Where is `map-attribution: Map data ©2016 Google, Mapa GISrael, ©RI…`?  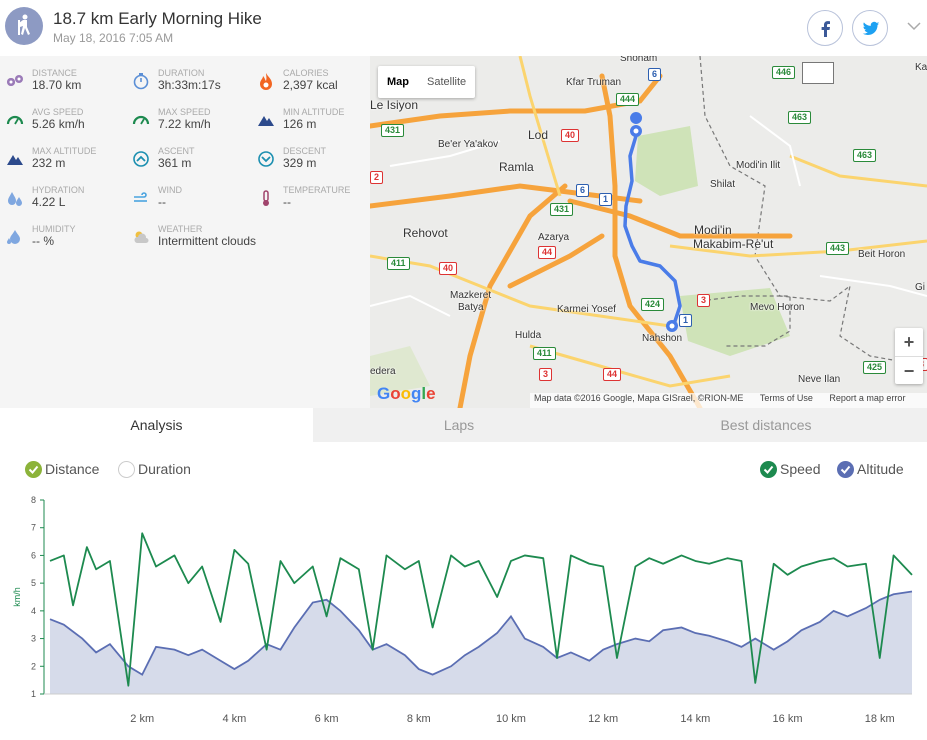 map-attribution: Map data ©2016 Google, Mapa GISrael, ©RI… is located at coordinates (728, 400).